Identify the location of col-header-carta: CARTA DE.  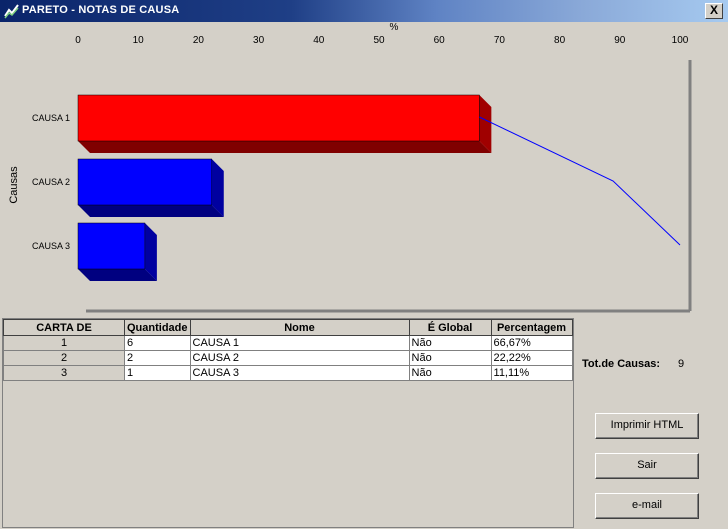
(64, 327).